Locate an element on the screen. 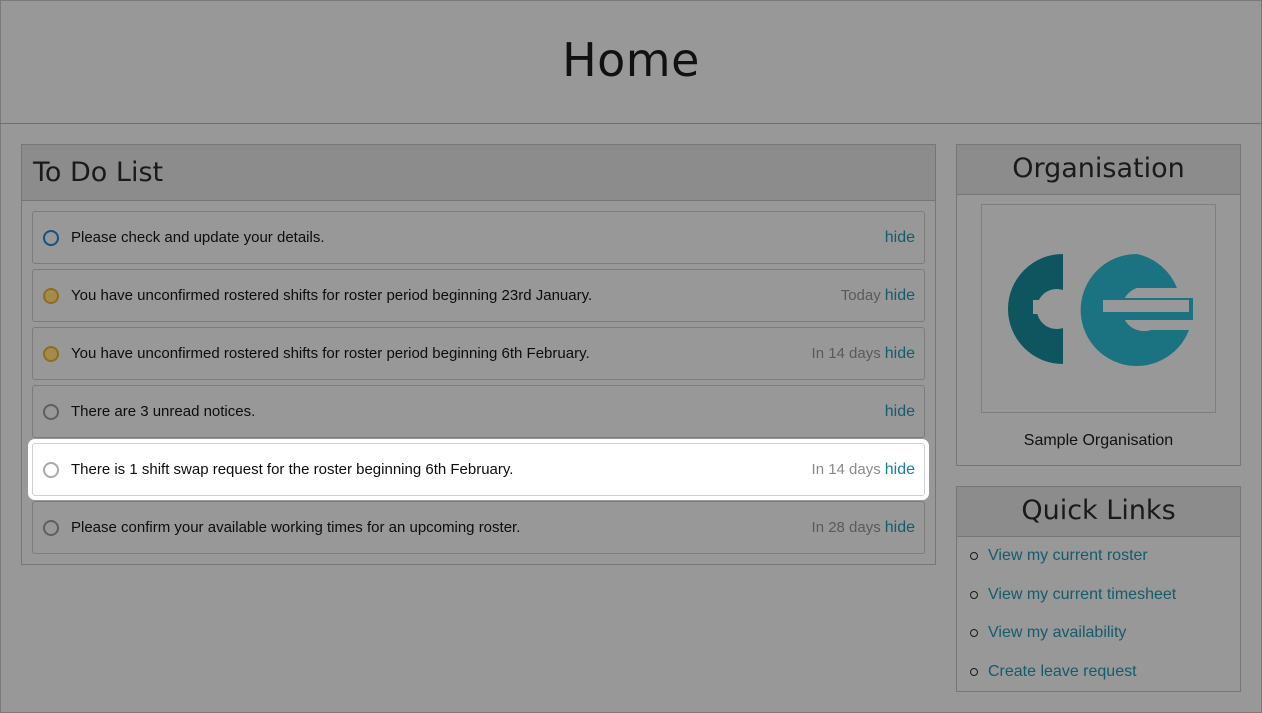 The height and width of the screenshot is (713, 1262). todo-item-text: There are 3 unread notices. is located at coordinates (163, 411).